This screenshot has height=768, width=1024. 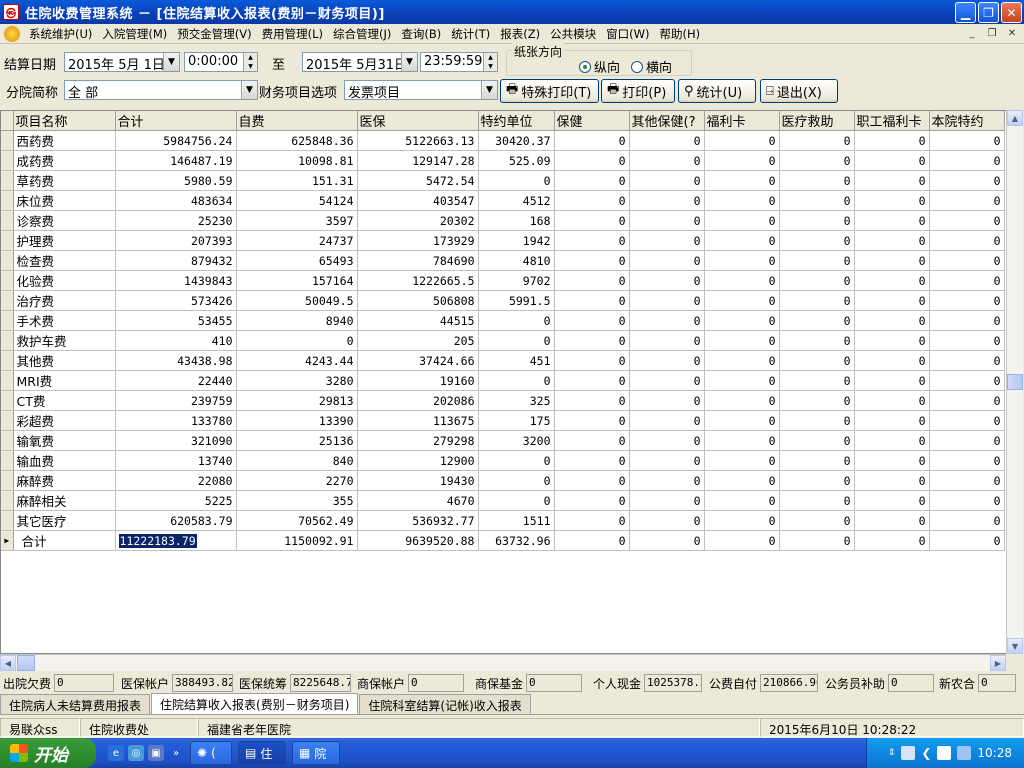 I want to click on amount-cell: 1150092.91, so click(x=297, y=540).